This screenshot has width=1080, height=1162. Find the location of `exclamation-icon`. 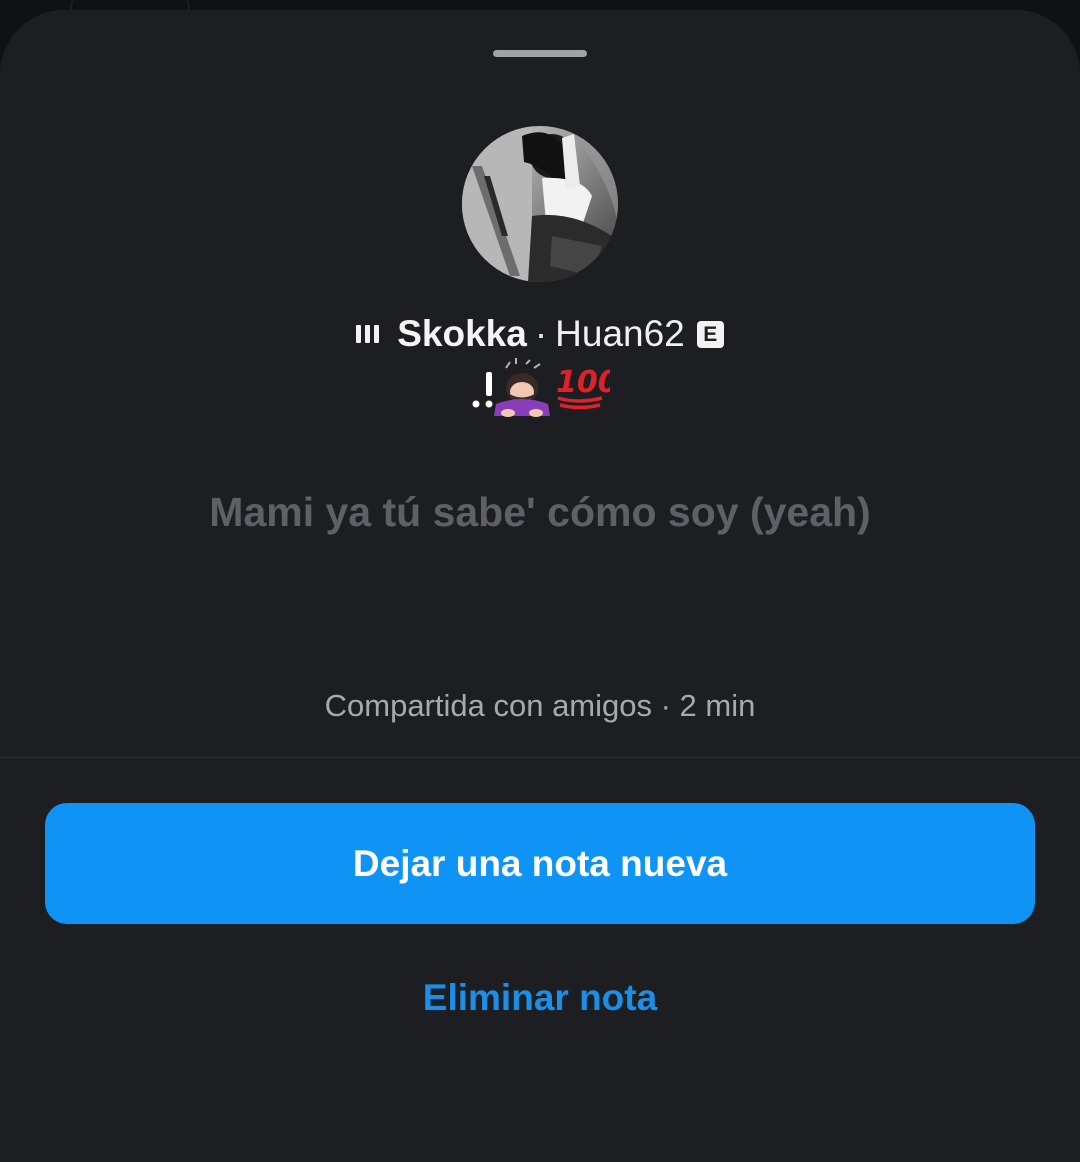

exclamation-icon is located at coordinates (482, 390).